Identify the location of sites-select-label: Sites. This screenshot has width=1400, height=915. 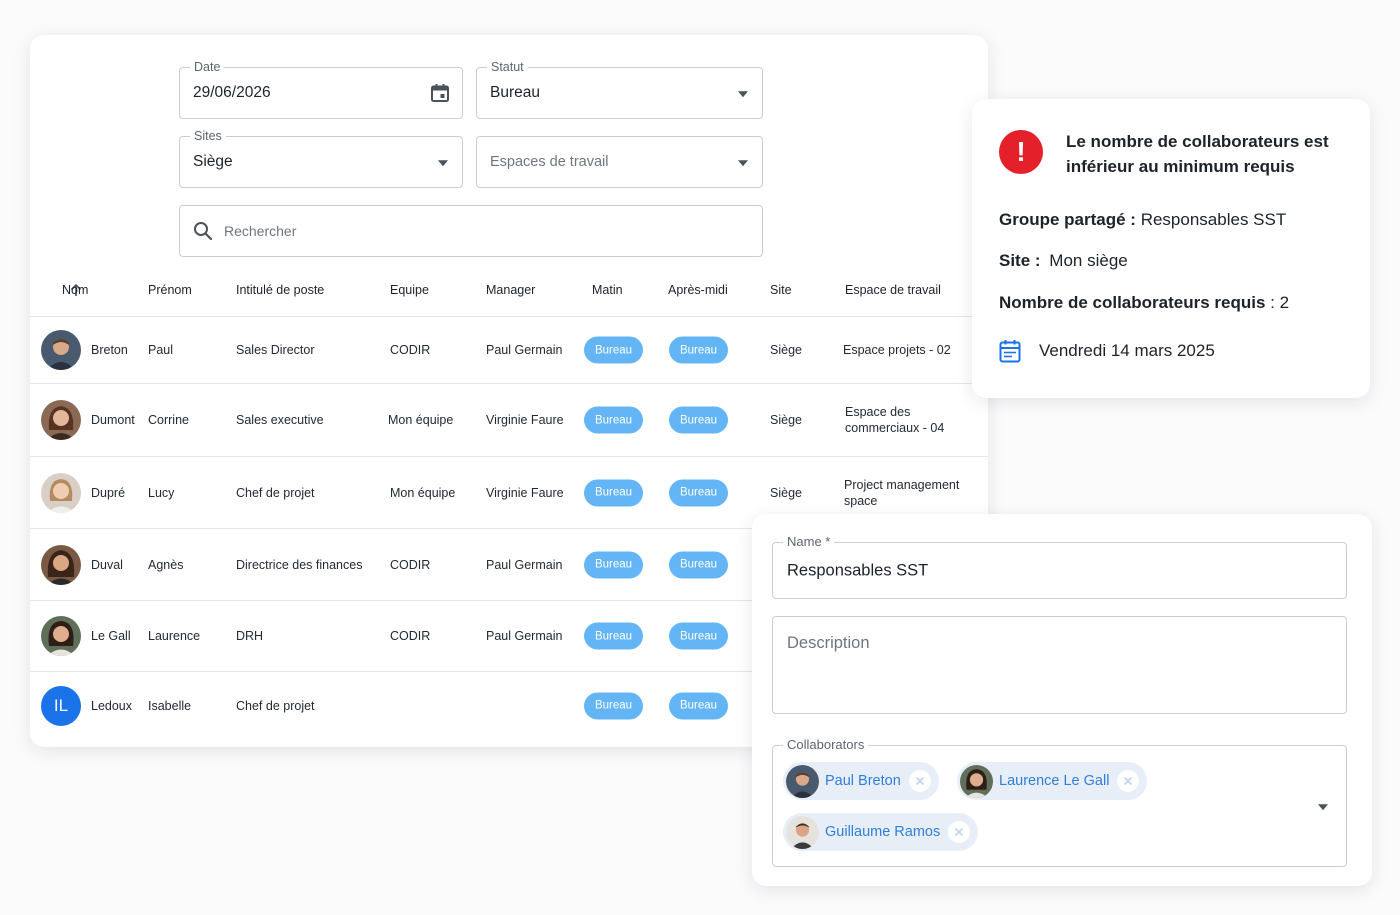
(208, 136).